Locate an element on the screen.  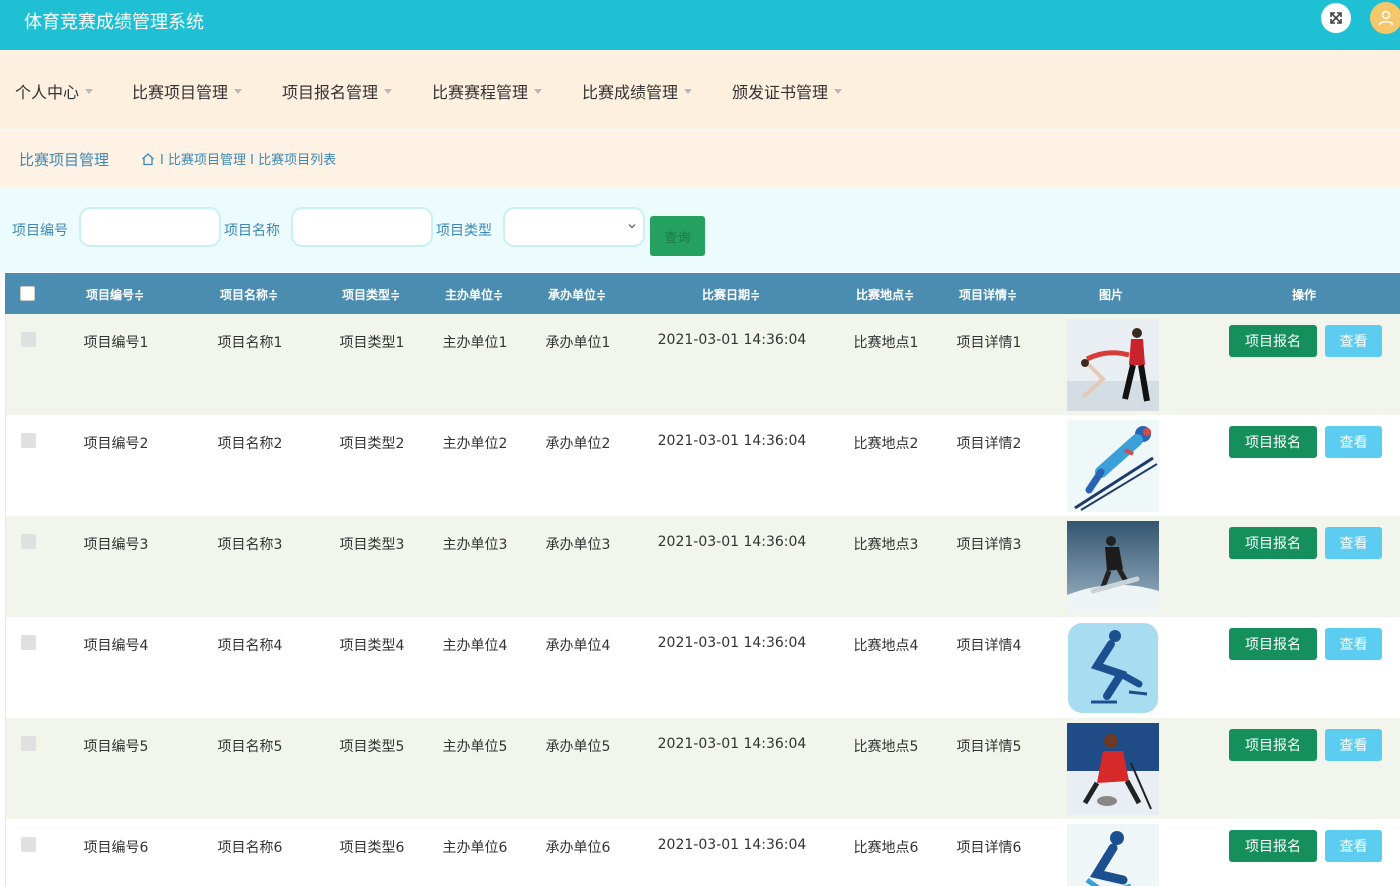
user-icon is located at coordinates (1386, 18).